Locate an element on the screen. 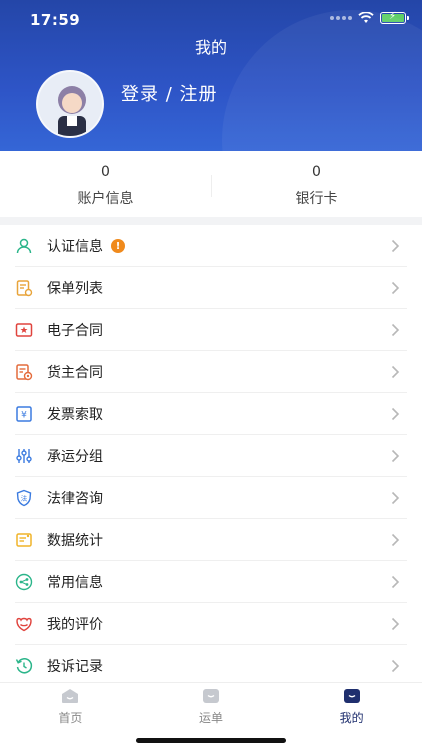 This screenshot has width=422, height=750. menu-item-carrier-group: 承运分组 is located at coordinates (211, 456).